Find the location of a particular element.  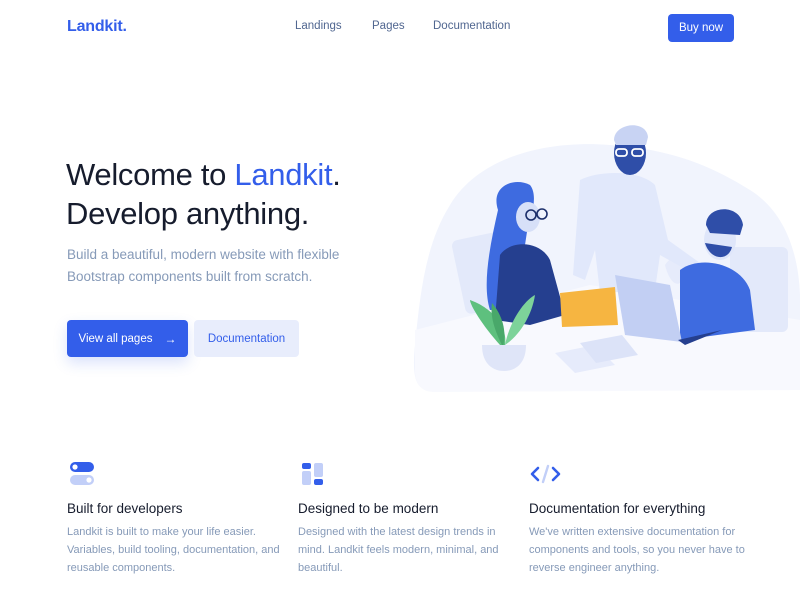

code-icon is located at coordinates (545, 474).